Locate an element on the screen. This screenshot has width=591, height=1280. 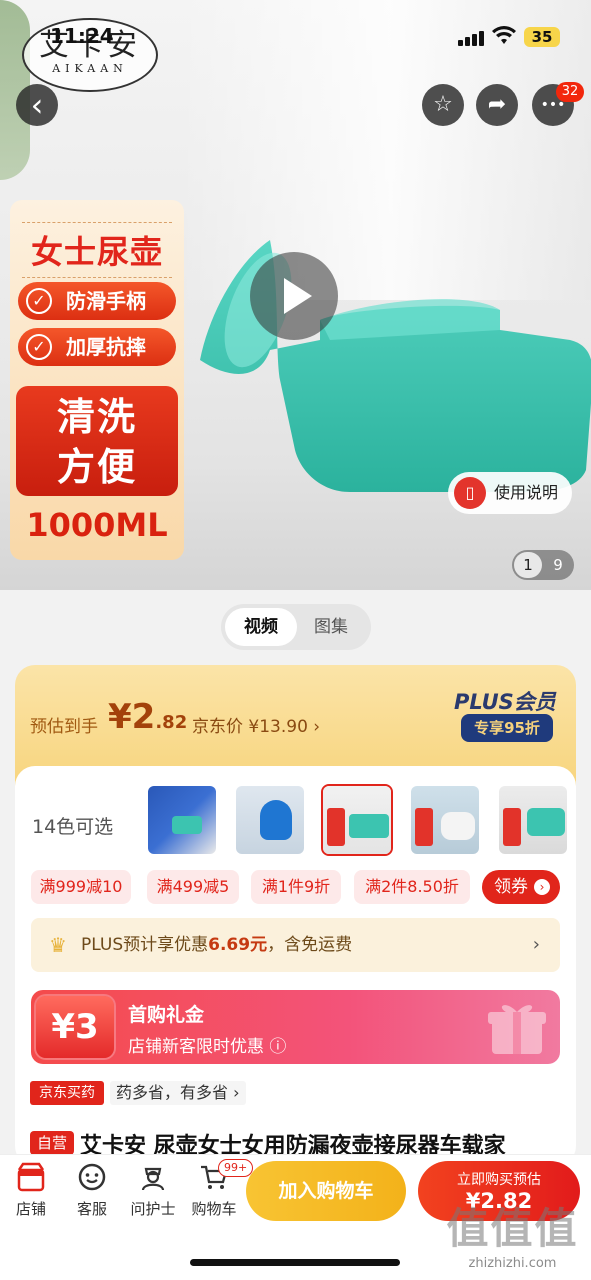
plus-savings-amount: 6.69元 is located at coordinates (238, 945).